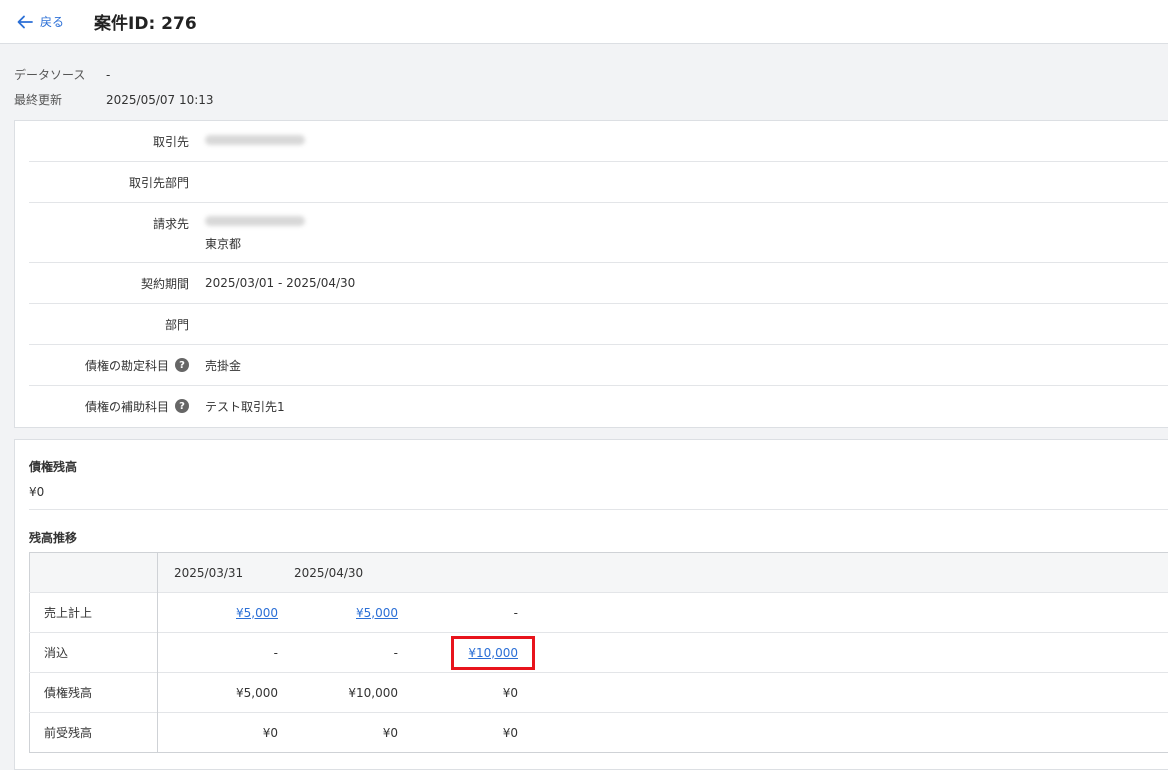 The width and height of the screenshot is (1168, 770). I want to click on back-button: 戻る, so click(40, 22).